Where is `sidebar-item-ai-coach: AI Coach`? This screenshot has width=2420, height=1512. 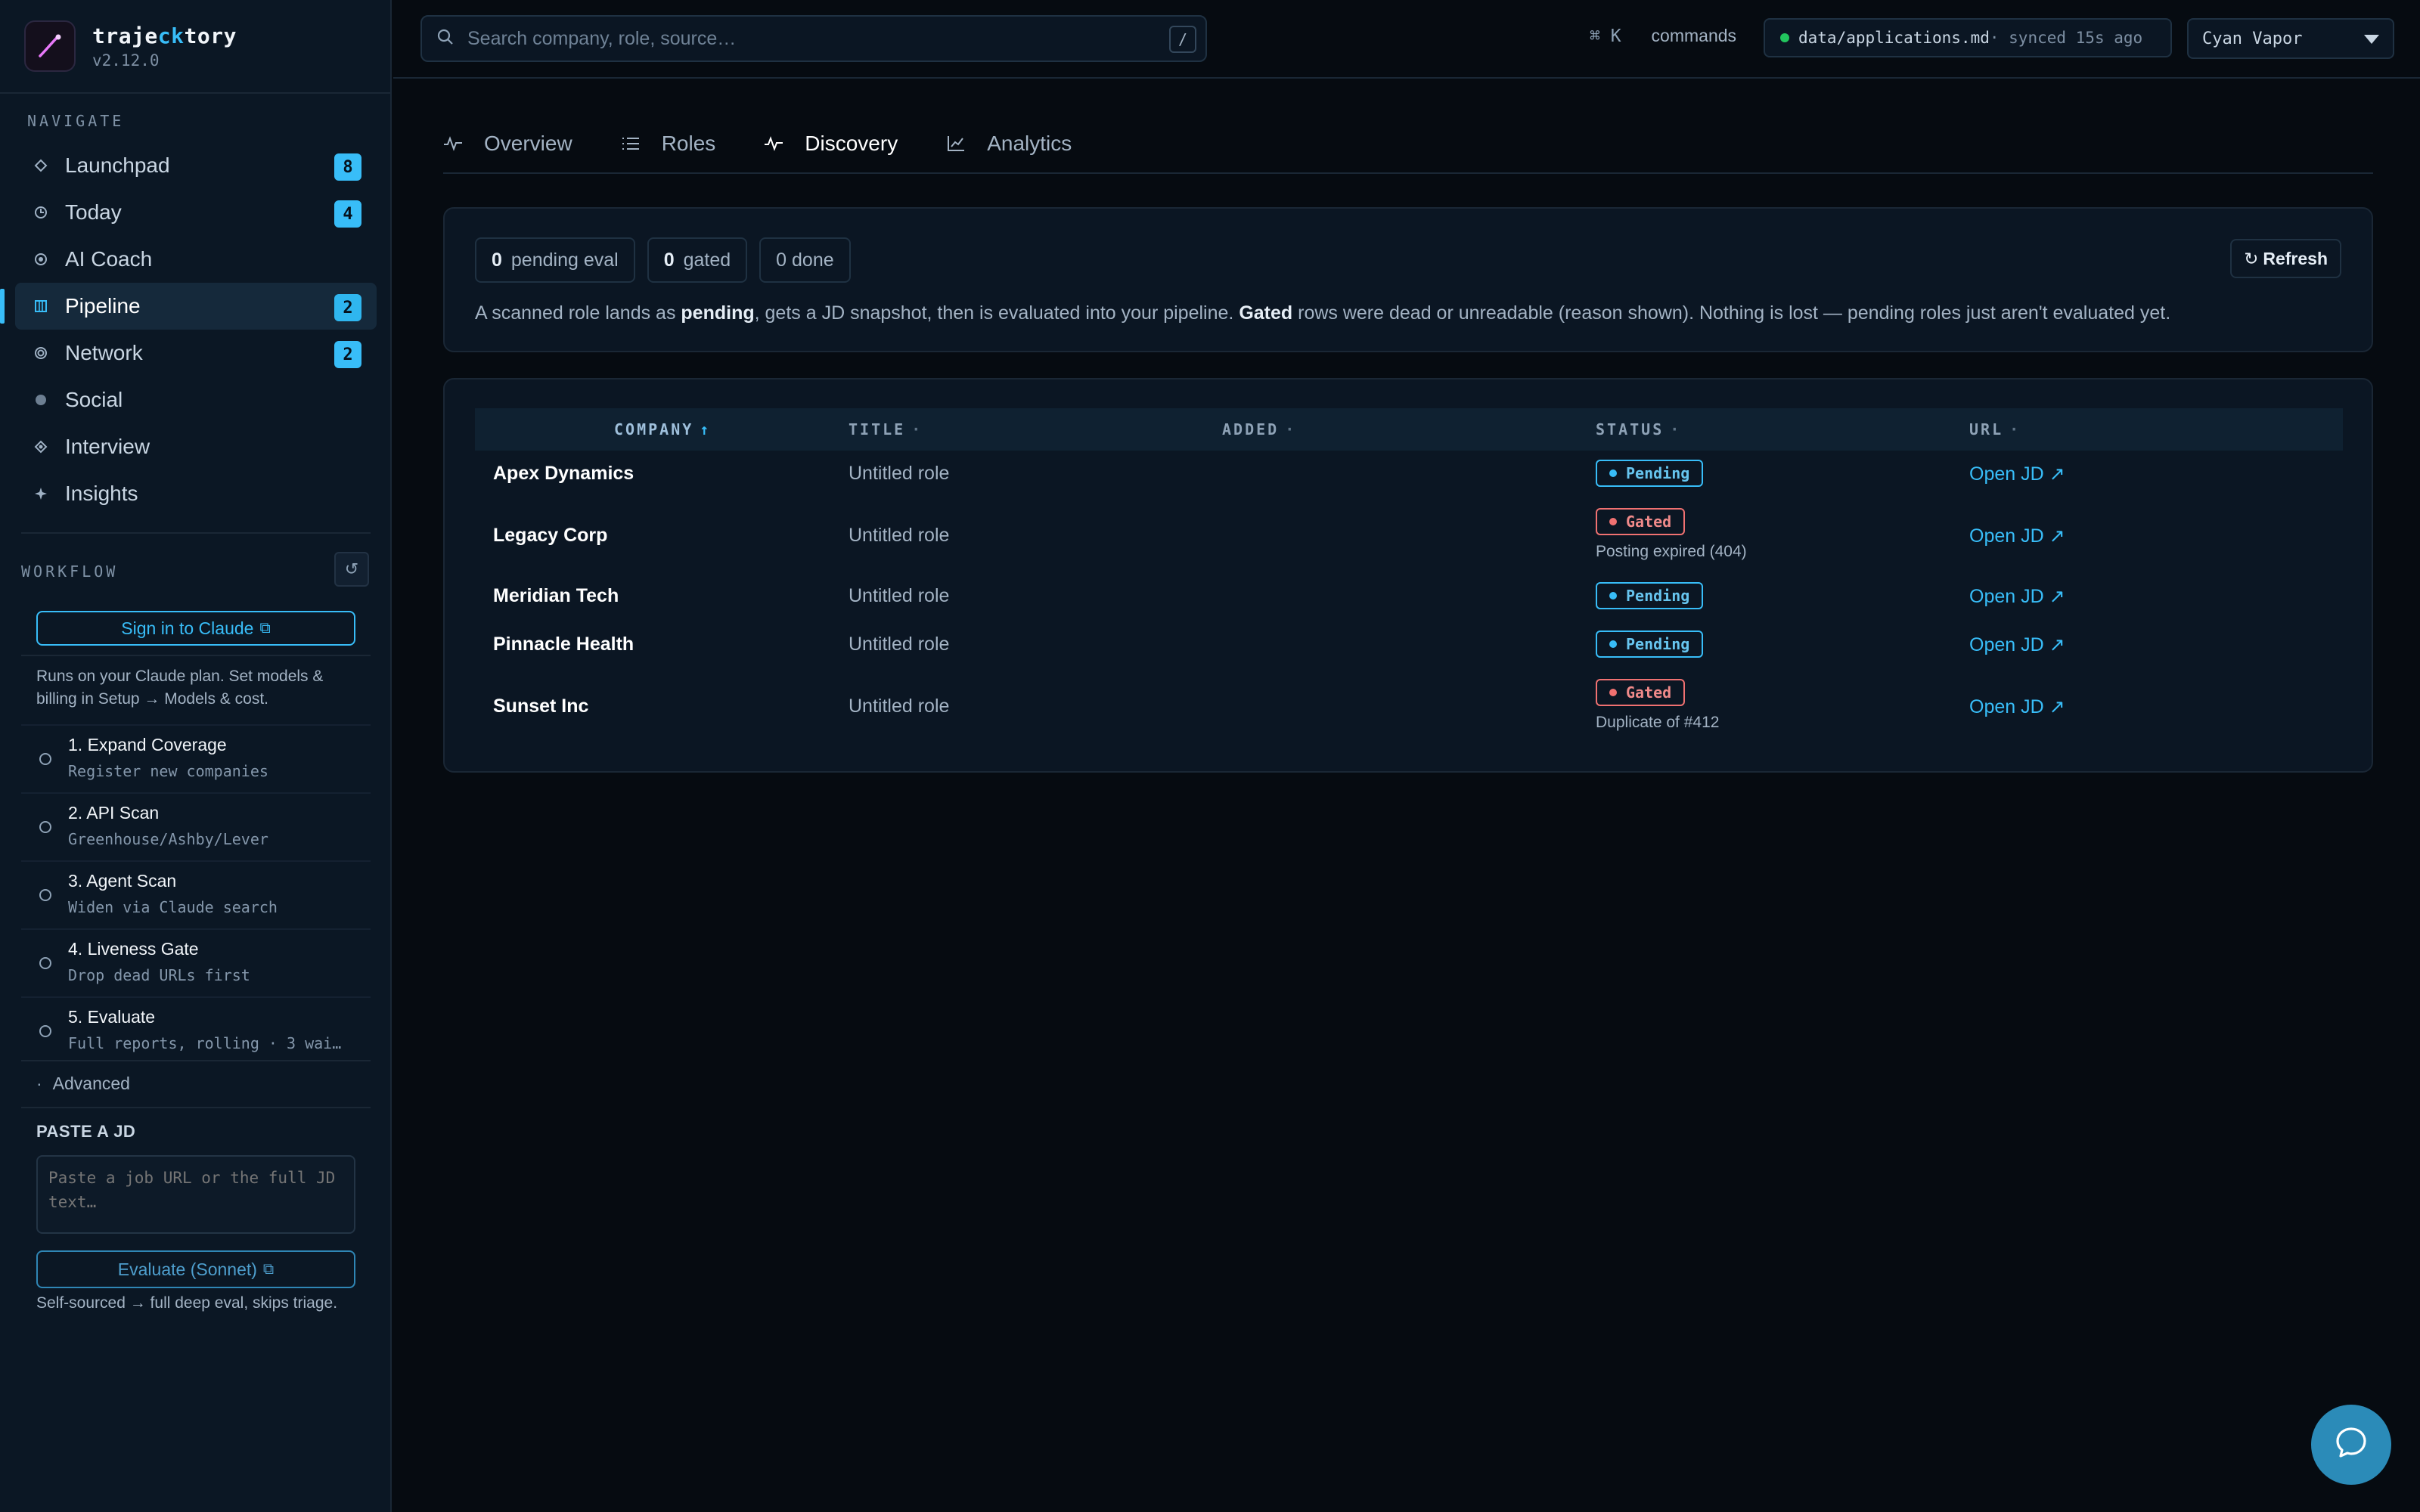 sidebar-item-ai-coach: AI Coach is located at coordinates (196, 259).